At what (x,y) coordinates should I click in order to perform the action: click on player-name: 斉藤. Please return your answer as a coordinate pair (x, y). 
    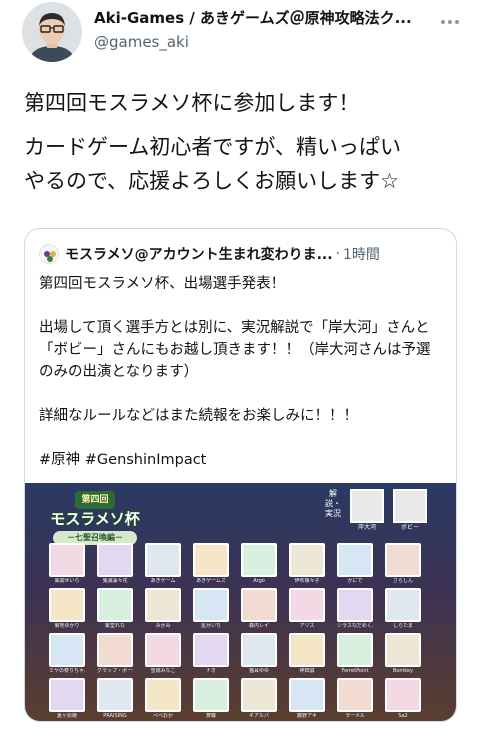
    Looking at the image, I should click on (210, 716).